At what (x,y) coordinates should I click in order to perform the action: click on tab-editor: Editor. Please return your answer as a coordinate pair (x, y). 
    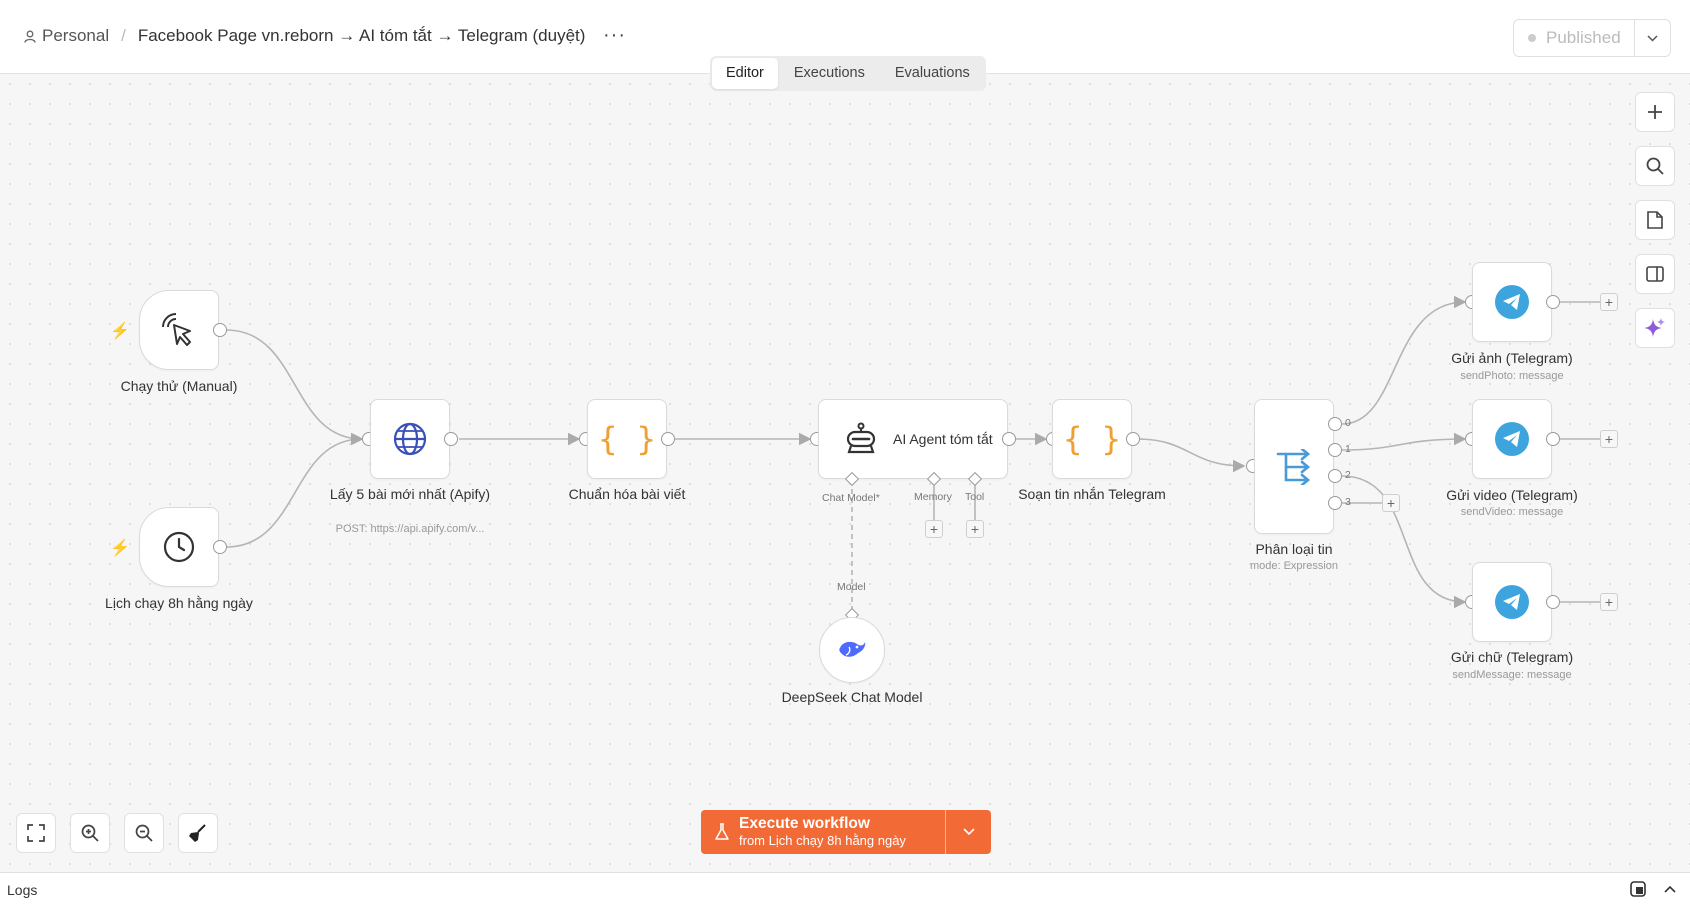
    Looking at the image, I should click on (745, 73).